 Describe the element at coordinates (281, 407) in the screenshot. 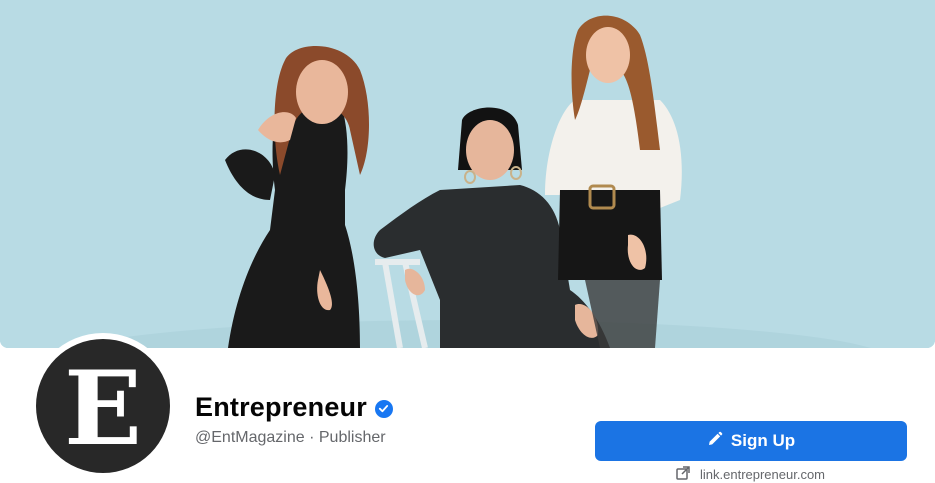

I see `page-title: Entrepreneur` at that location.